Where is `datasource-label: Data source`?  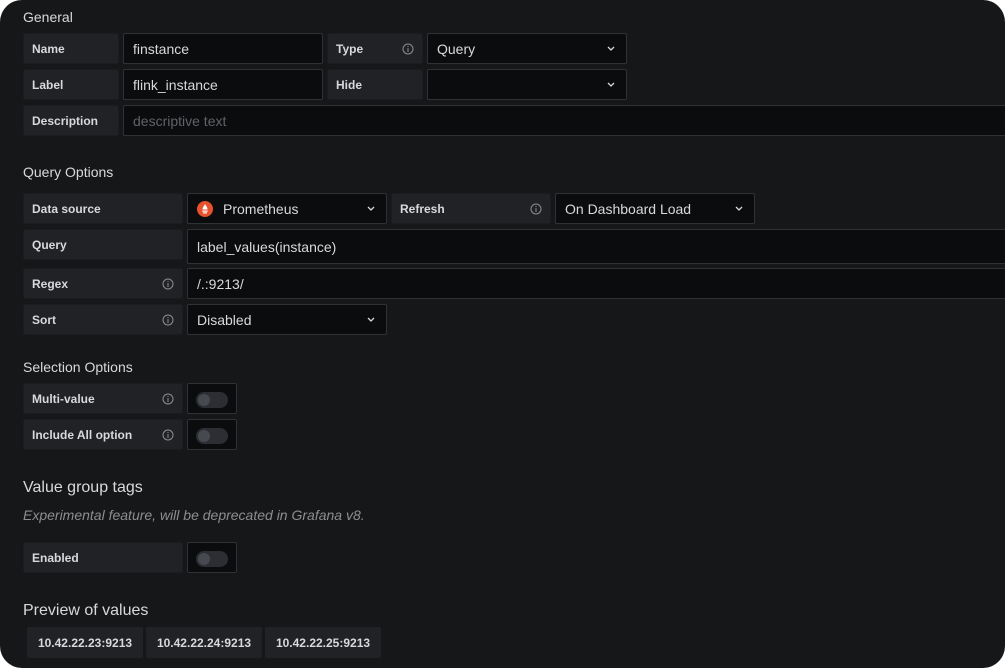 datasource-label: Data source is located at coordinates (103, 208).